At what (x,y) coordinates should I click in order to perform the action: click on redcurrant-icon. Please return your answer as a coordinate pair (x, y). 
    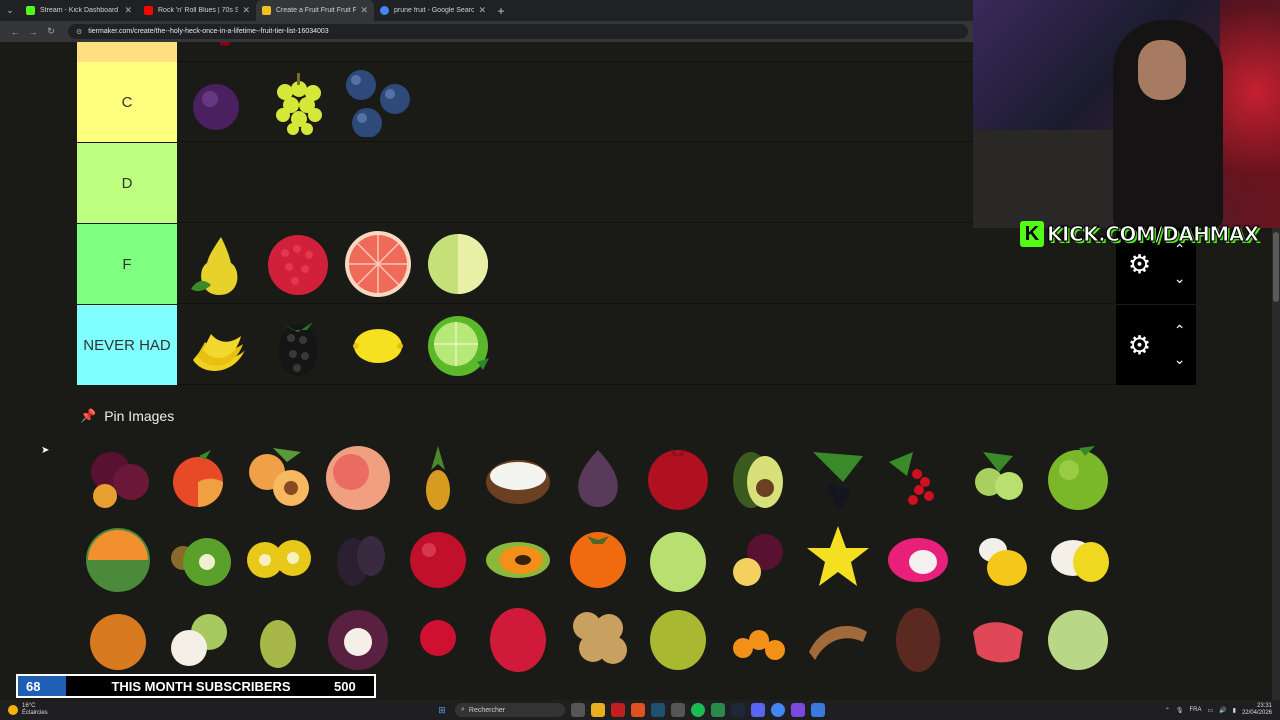
    Looking at the image, I should click on (918, 477).